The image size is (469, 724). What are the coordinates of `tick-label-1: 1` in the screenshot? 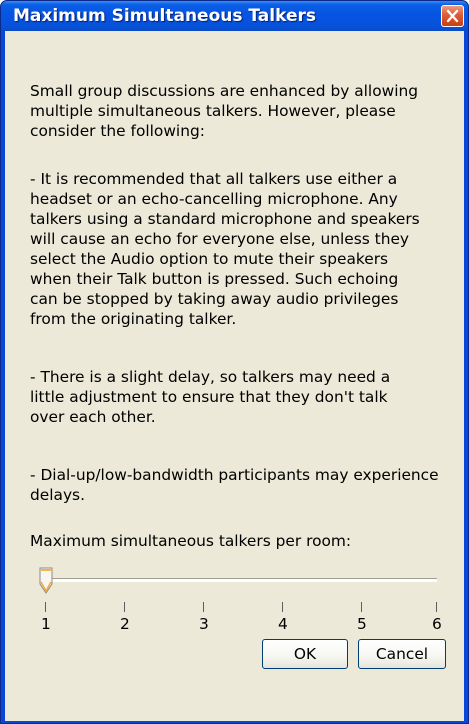 It's located at (46, 624).